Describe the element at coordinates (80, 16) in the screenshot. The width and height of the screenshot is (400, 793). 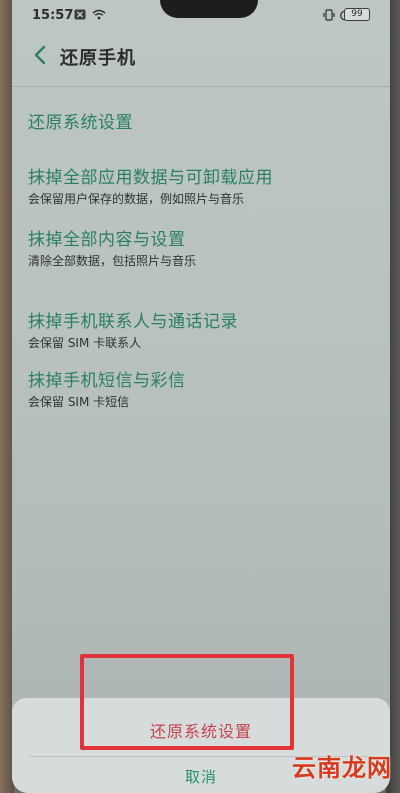
I see `close-box-icon` at that location.